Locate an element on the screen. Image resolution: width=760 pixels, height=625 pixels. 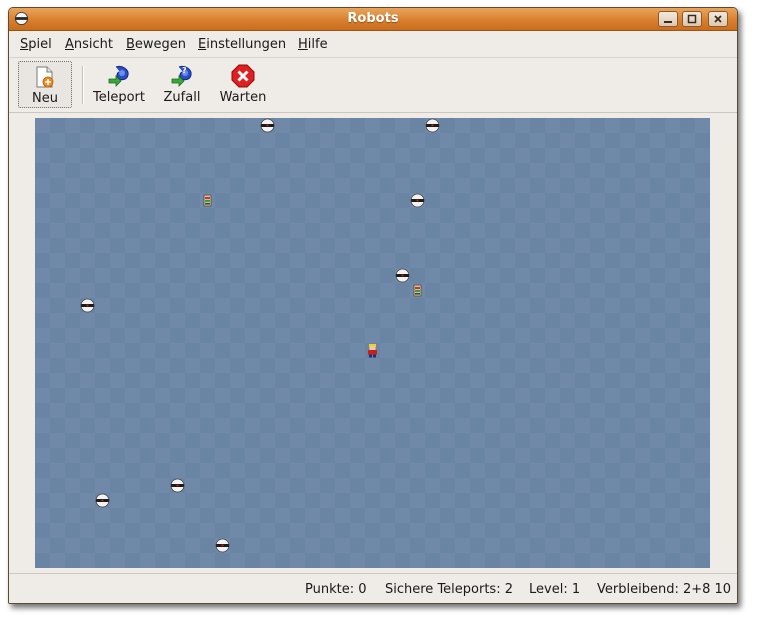
maximize-icon is located at coordinates (692, 19).